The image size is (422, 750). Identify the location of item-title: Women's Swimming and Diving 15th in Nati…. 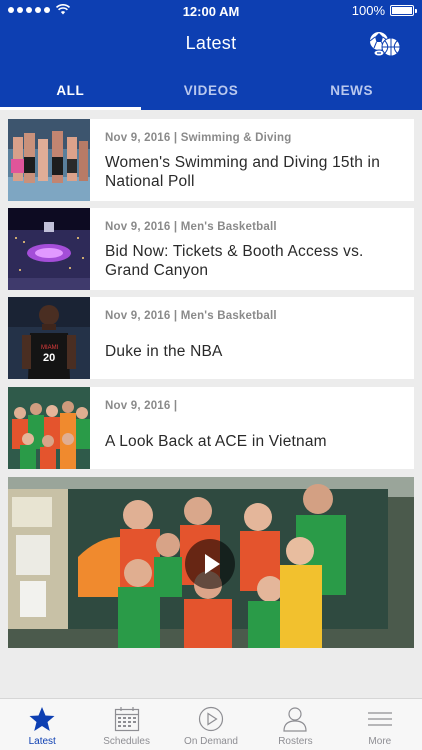
(243, 172).